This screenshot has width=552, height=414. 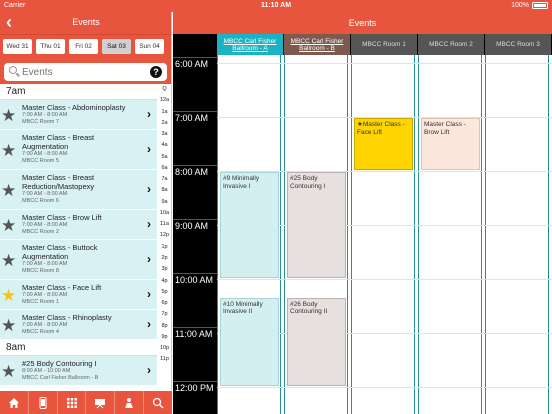 What do you see at coordinates (164, 359) in the screenshot?
I see `index-letter: 11p` at bounding box center [164, 359].